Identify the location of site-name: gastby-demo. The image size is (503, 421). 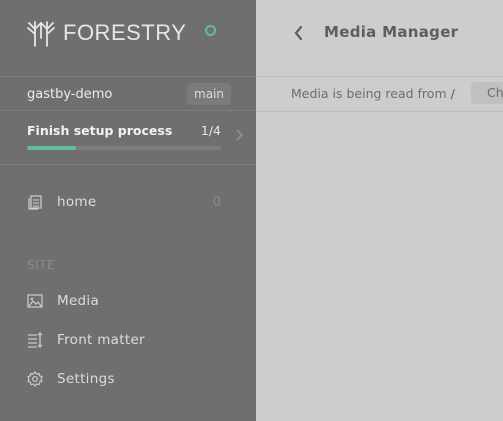
(70, 94).